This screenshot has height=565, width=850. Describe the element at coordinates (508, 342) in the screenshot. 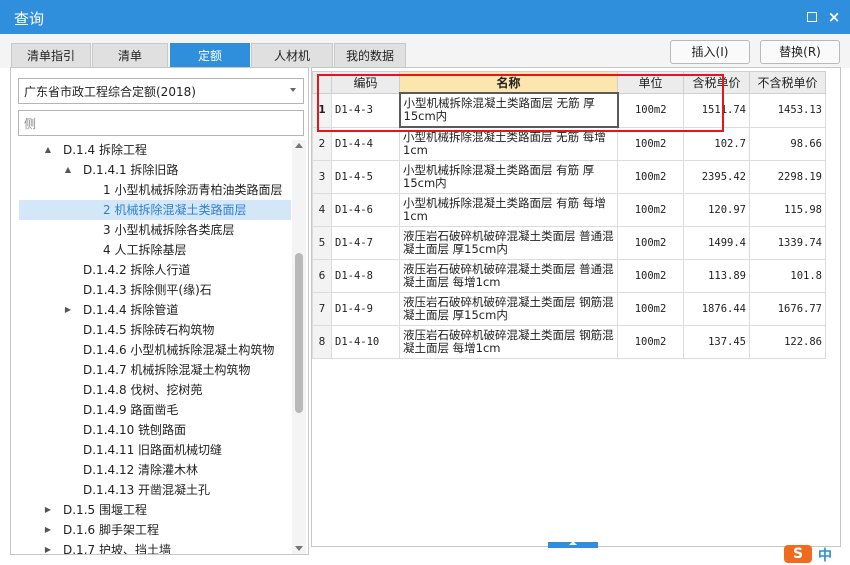

I see `name-cell: 液压岩石破碎机破碎混凝土类面层 钢筋混凝土面层 每增1cm` at that location.